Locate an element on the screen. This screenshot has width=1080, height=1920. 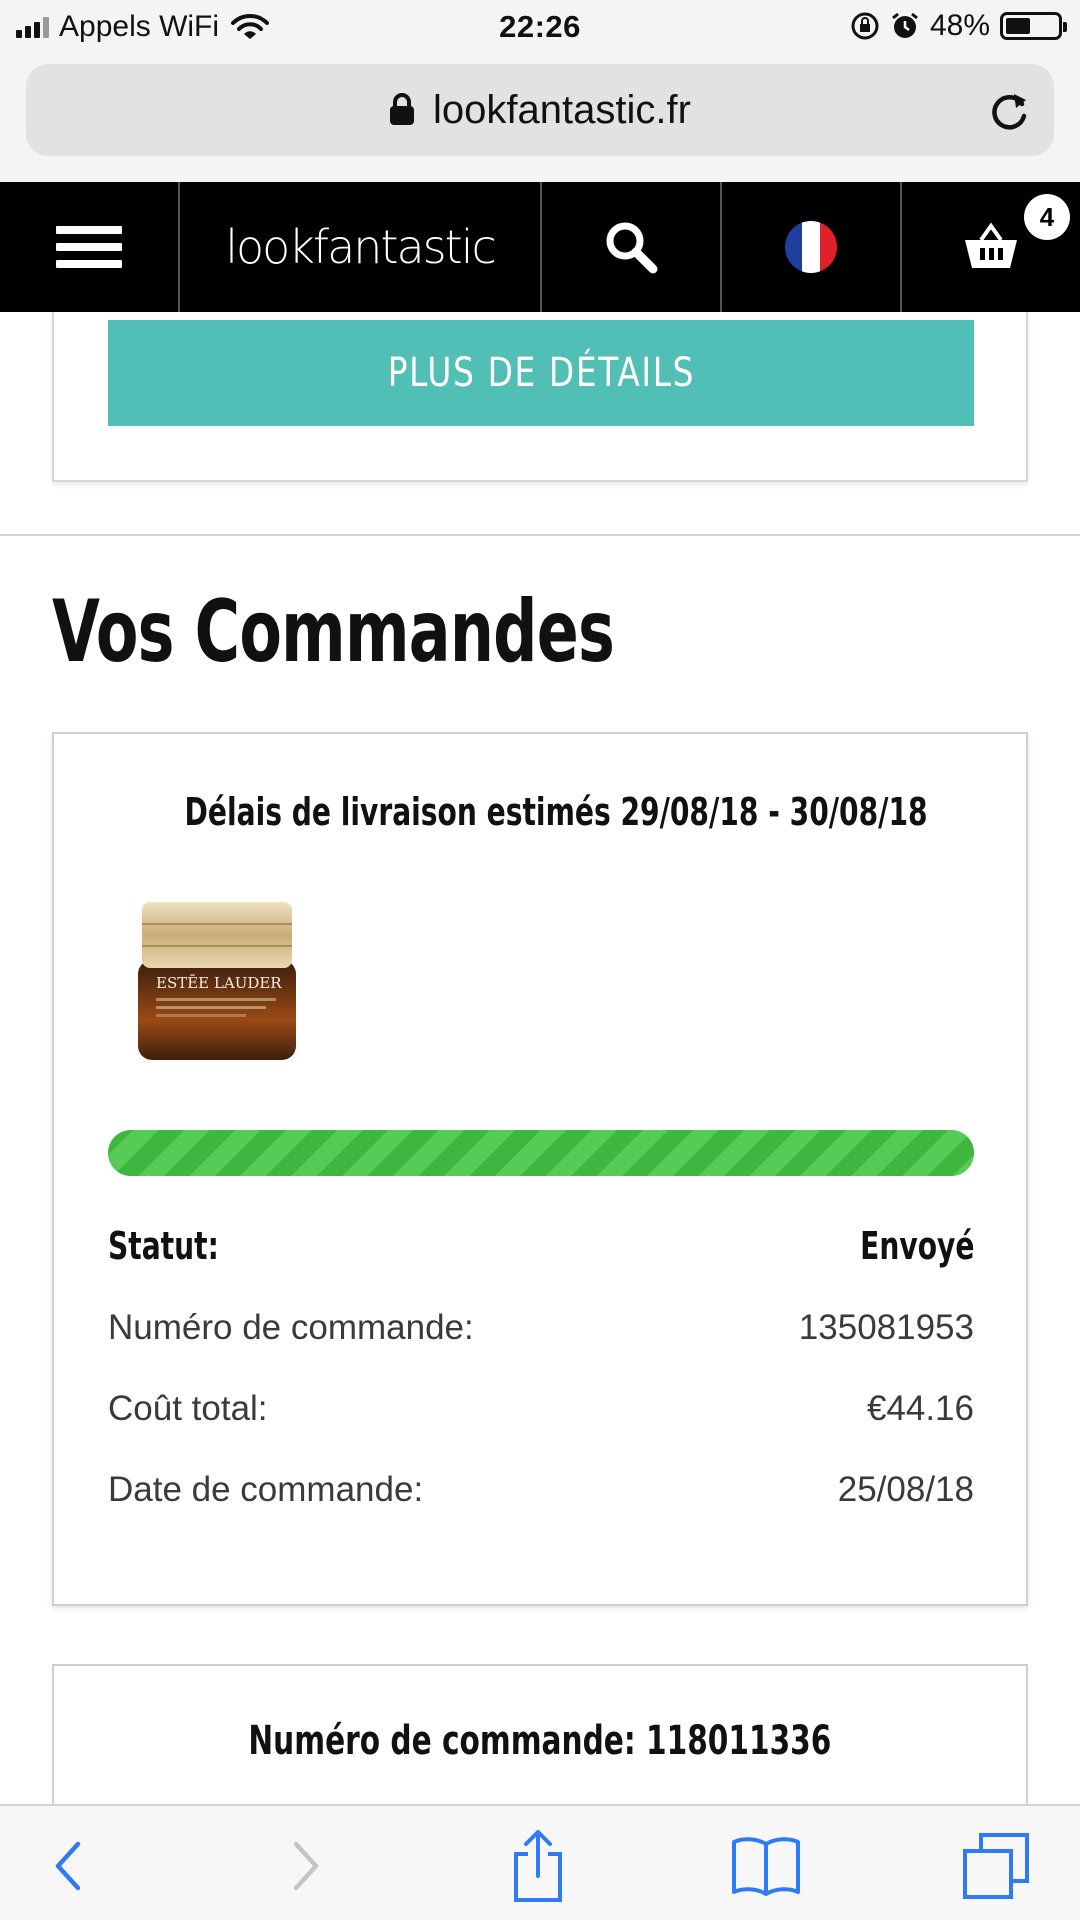
site-logo: lookfantastic is located at coordinates (360, 247).